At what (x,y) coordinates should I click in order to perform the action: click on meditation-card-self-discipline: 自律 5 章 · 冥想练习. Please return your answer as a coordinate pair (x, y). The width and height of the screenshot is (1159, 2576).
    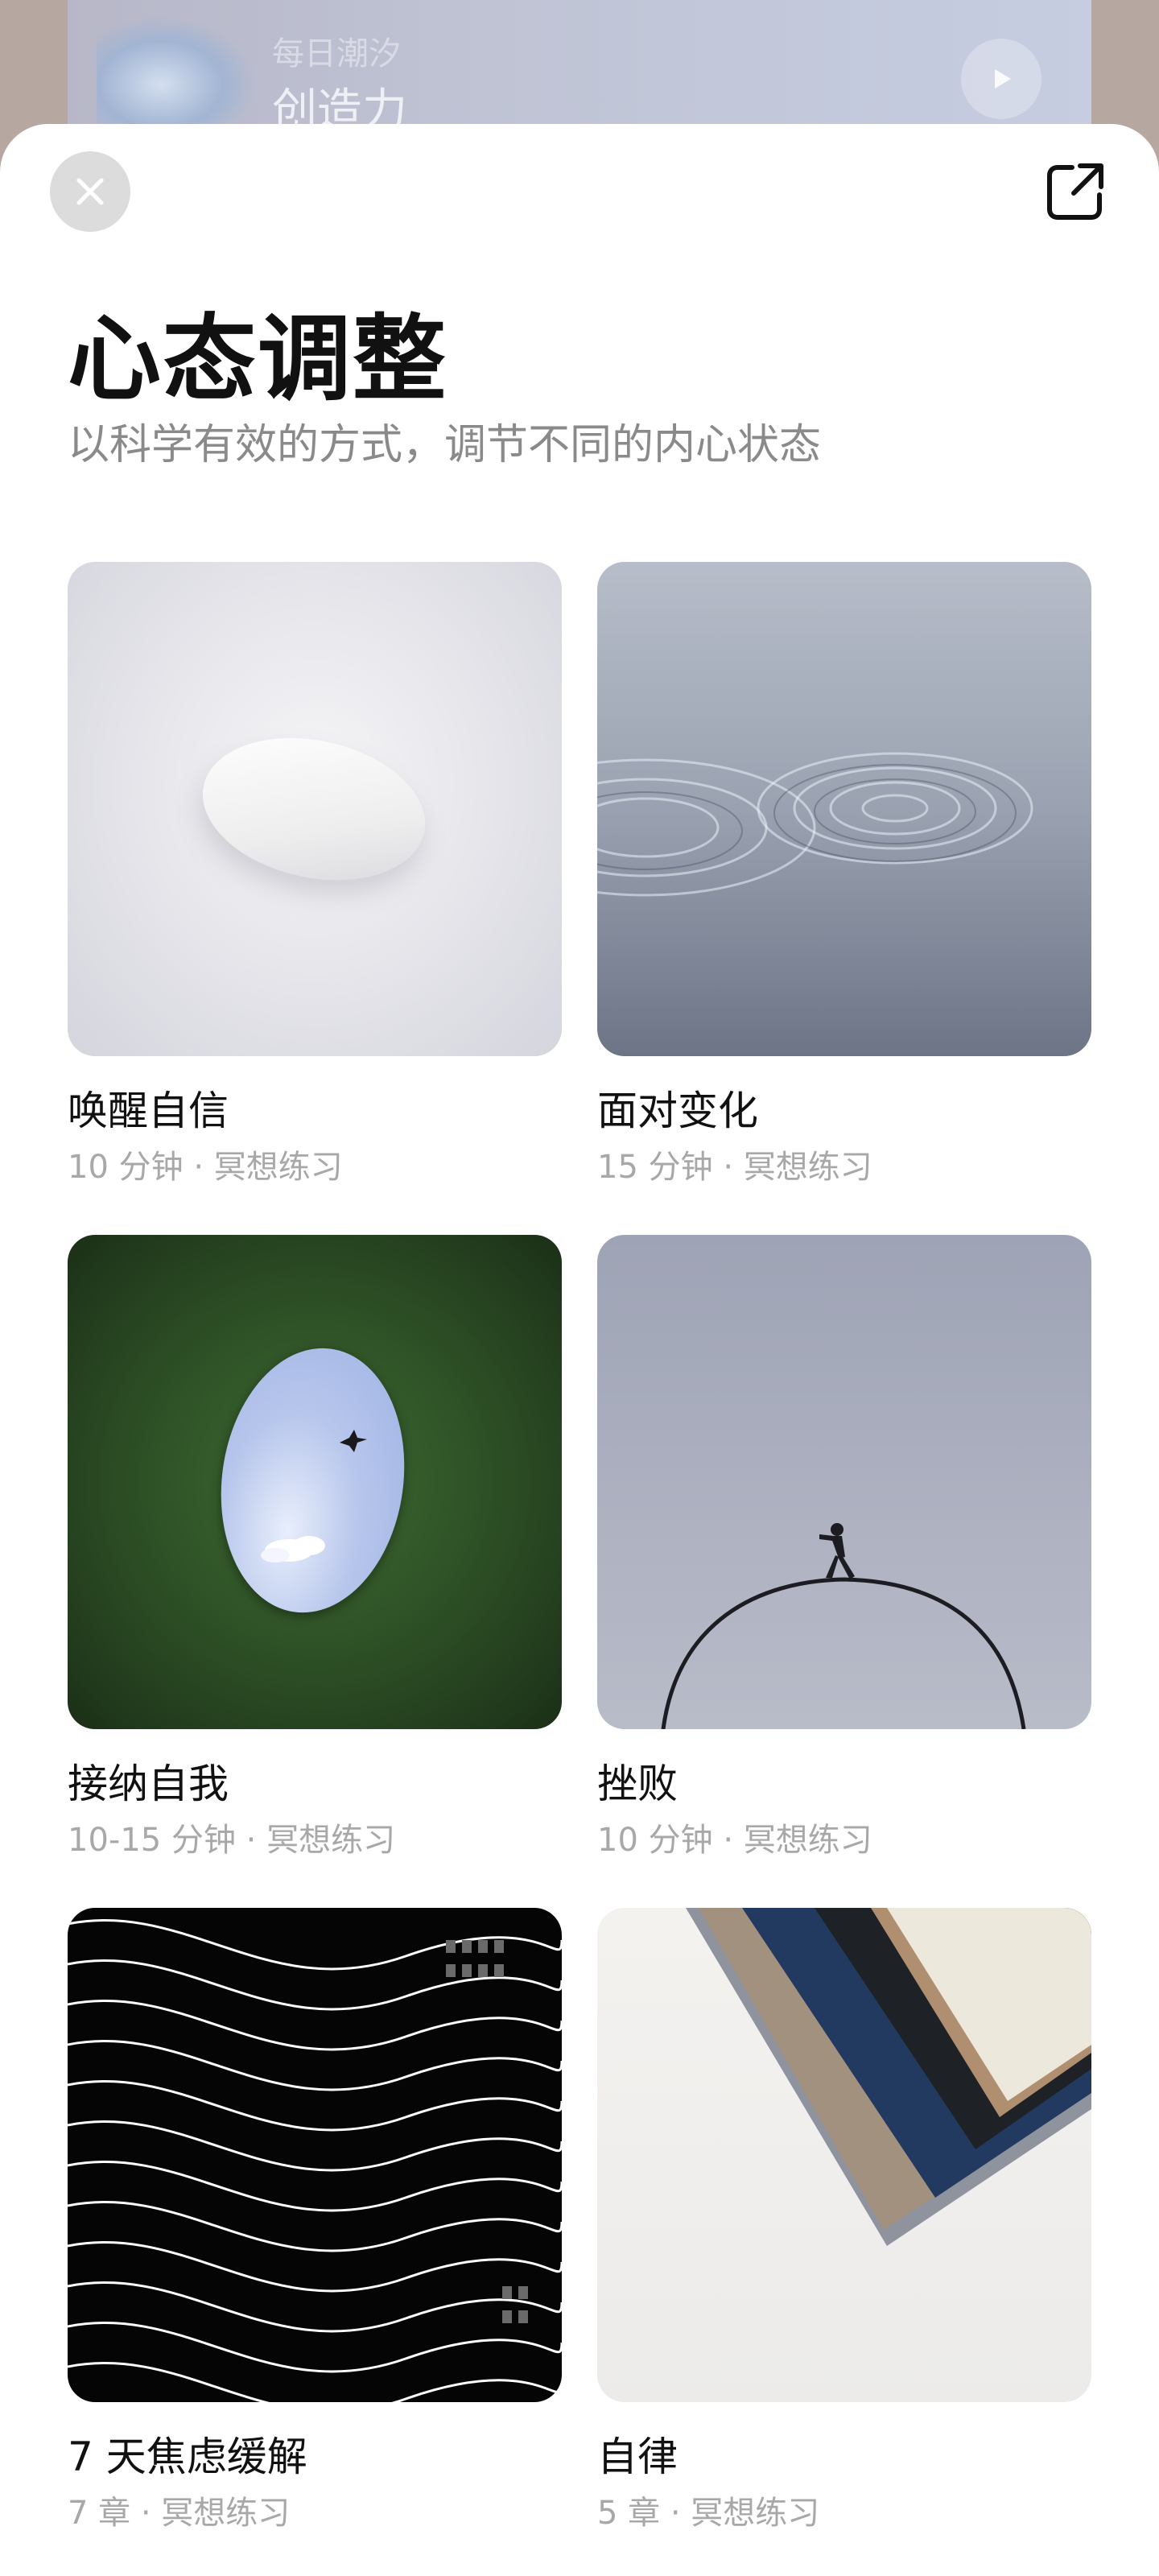
    Looking at the image, I should click on (844, 2220).